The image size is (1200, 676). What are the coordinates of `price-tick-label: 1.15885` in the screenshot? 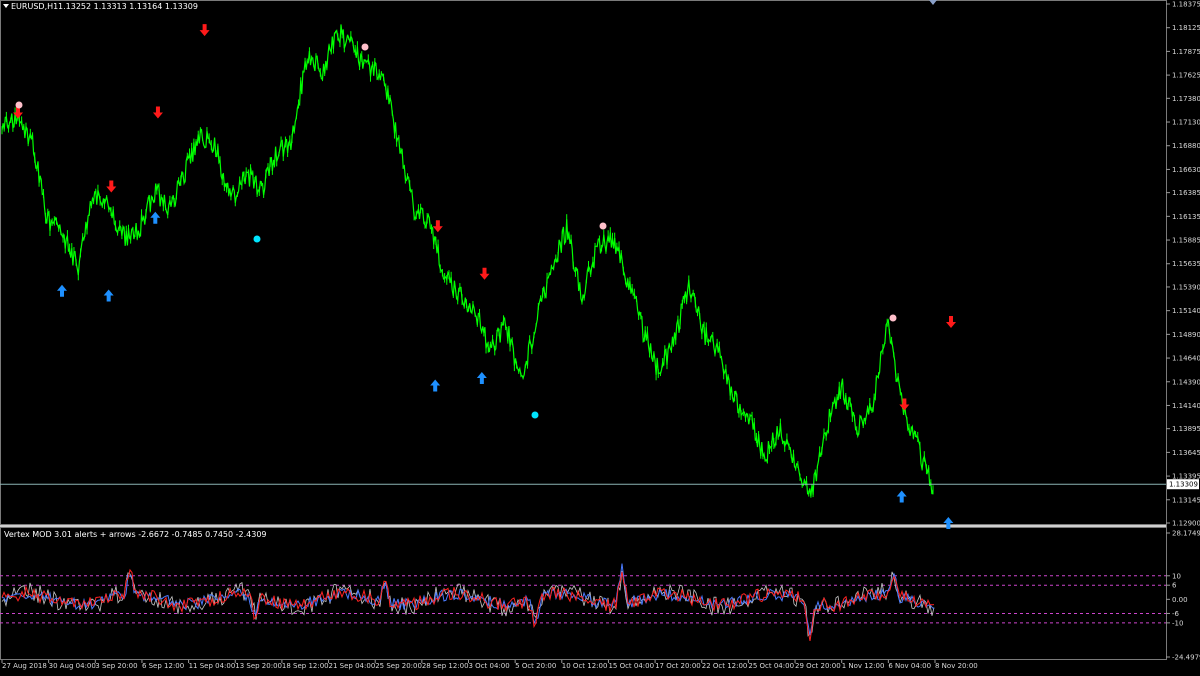 It's located at (1186, 241).